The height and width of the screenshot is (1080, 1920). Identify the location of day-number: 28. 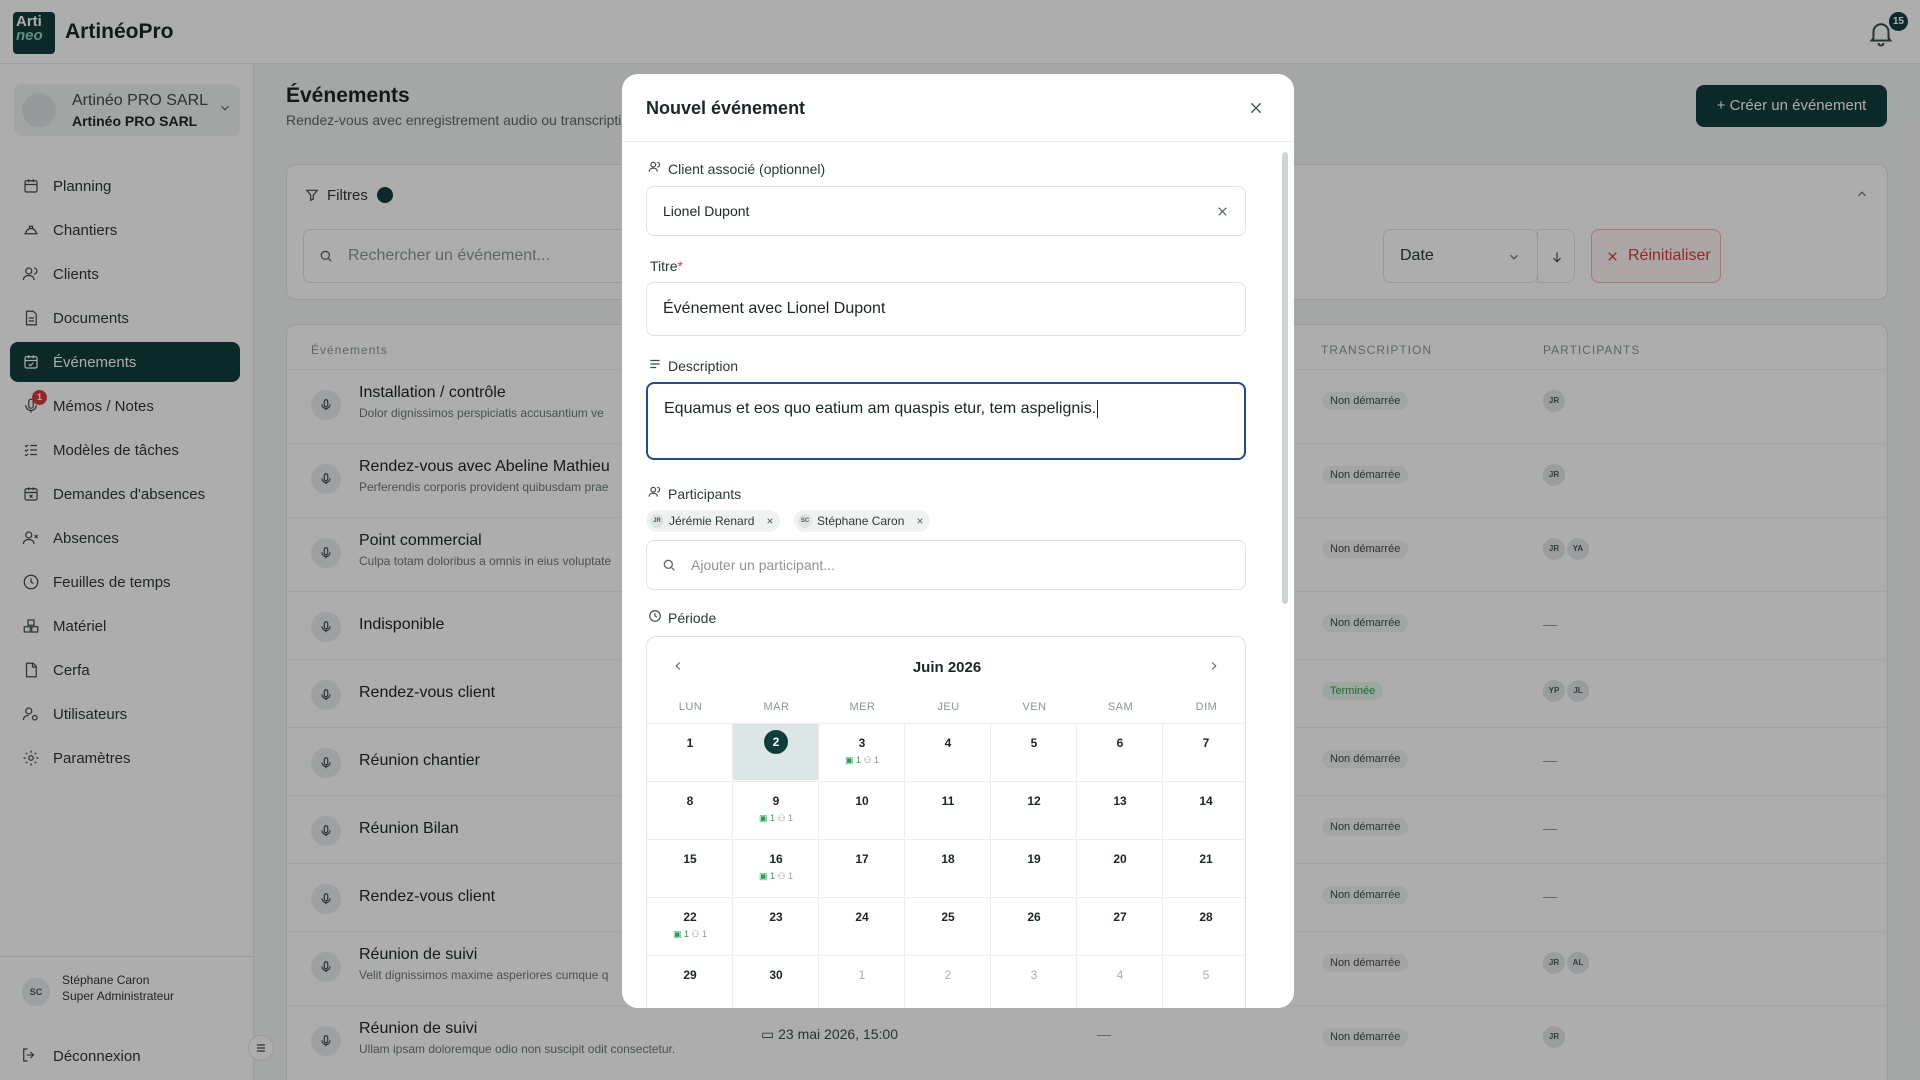
(1206, 917).